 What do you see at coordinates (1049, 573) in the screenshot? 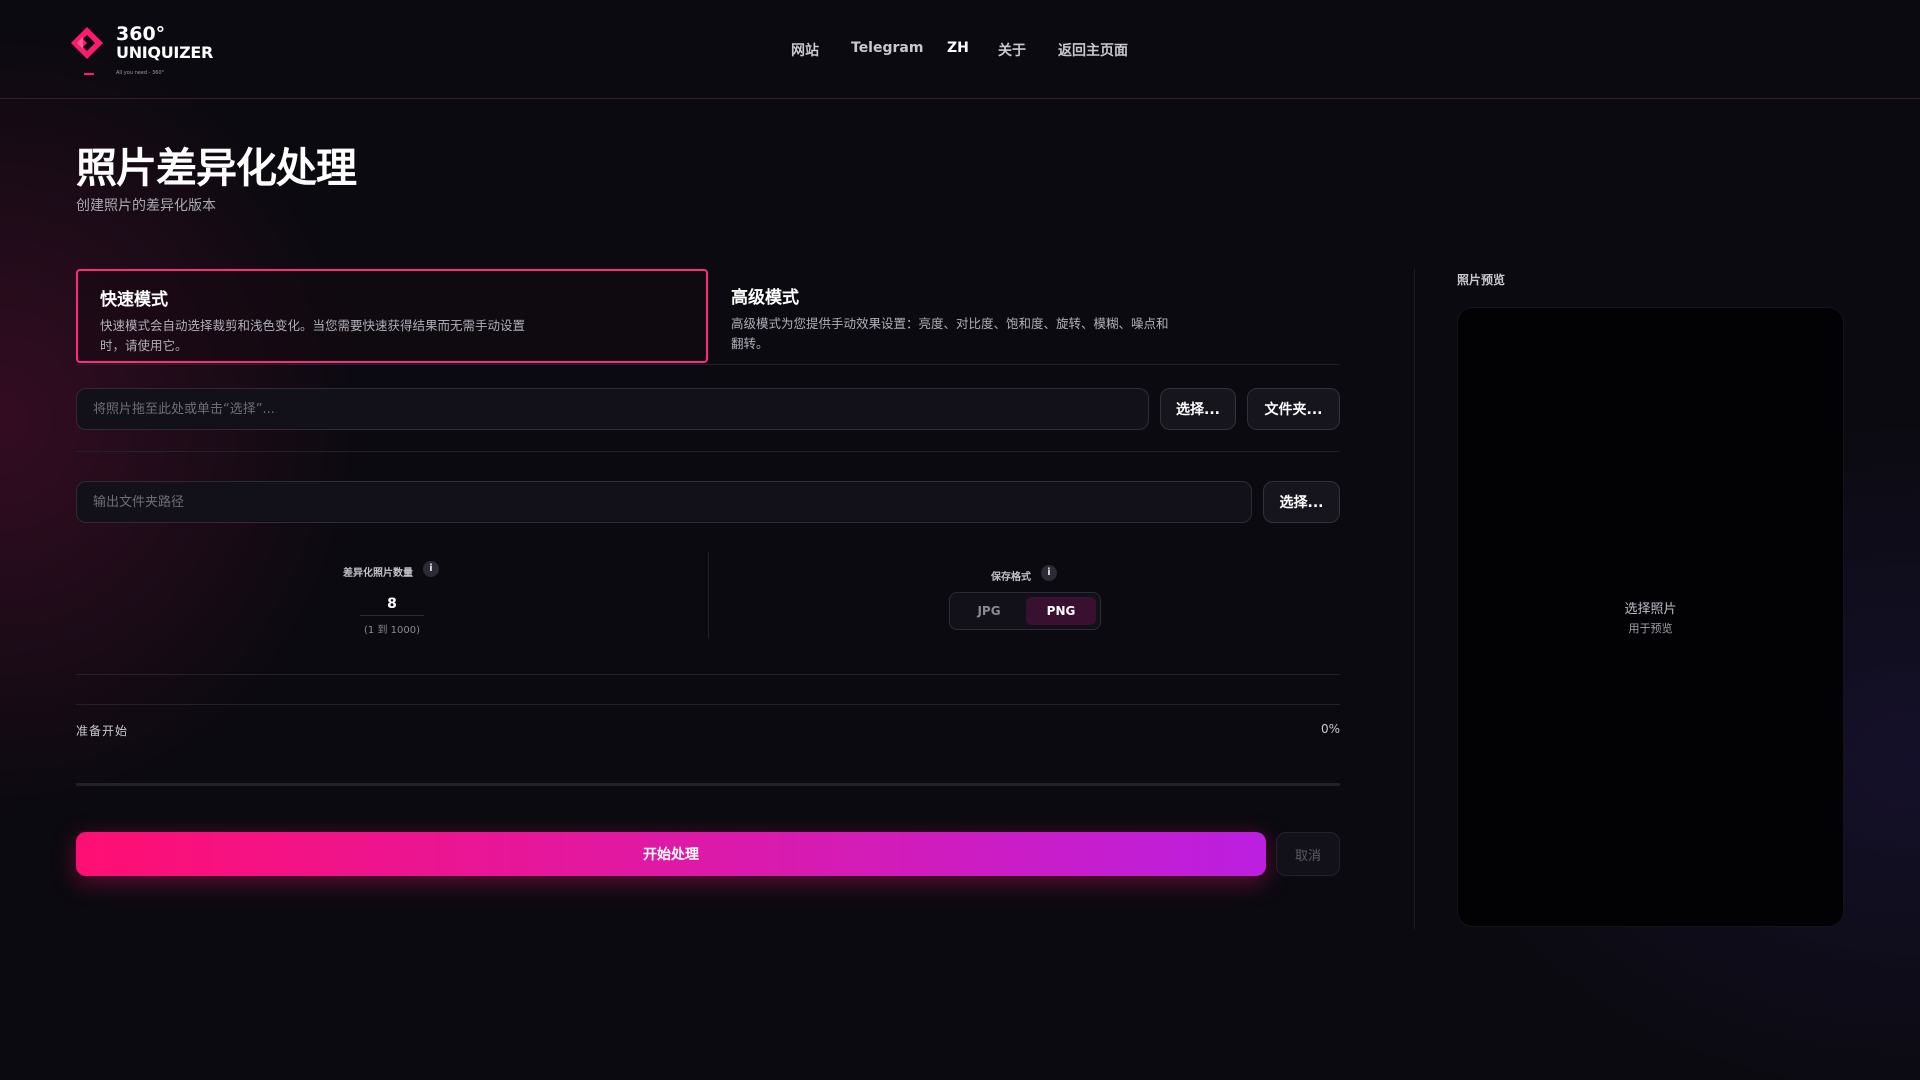
I see `format-info-icon: i` at bounding box center [1049, 573].